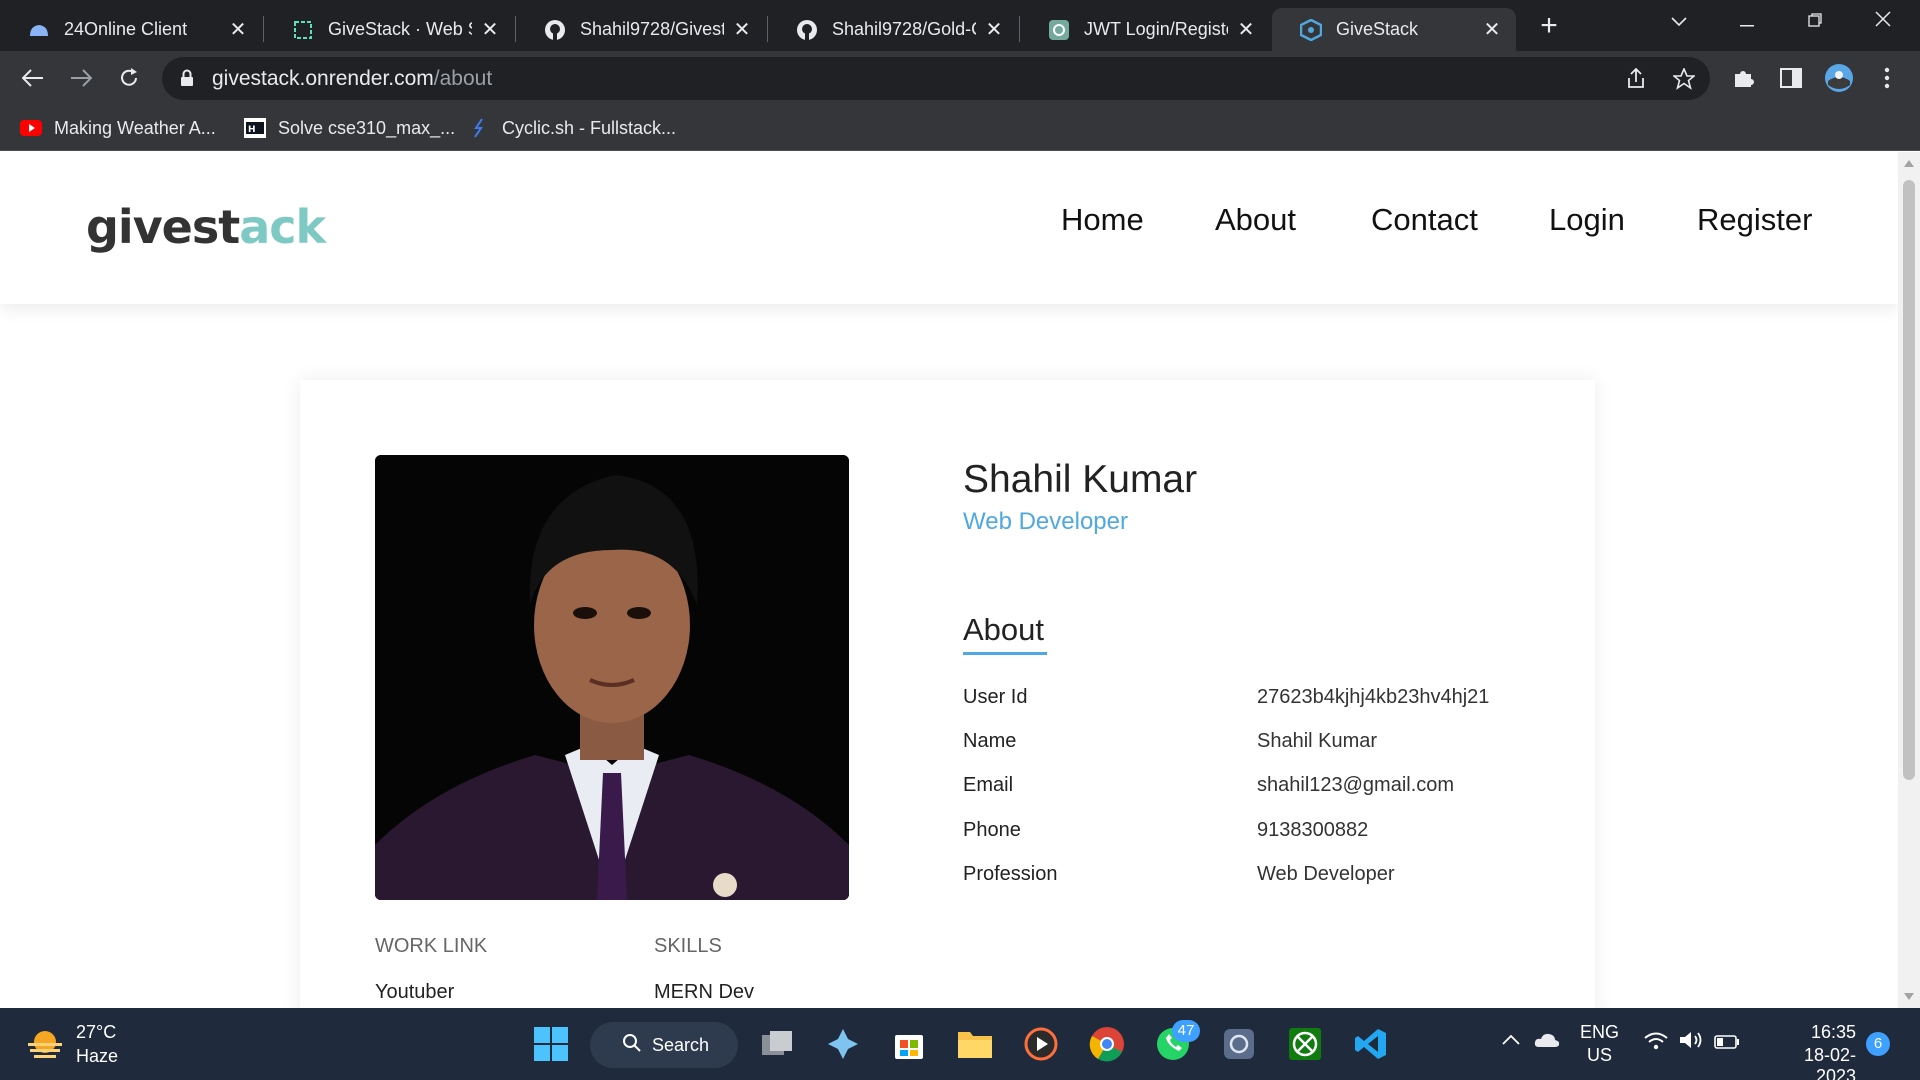 The height and width of the screenshot is (1080, 1920). I want to click on restore-icon, so click(1815, 21).